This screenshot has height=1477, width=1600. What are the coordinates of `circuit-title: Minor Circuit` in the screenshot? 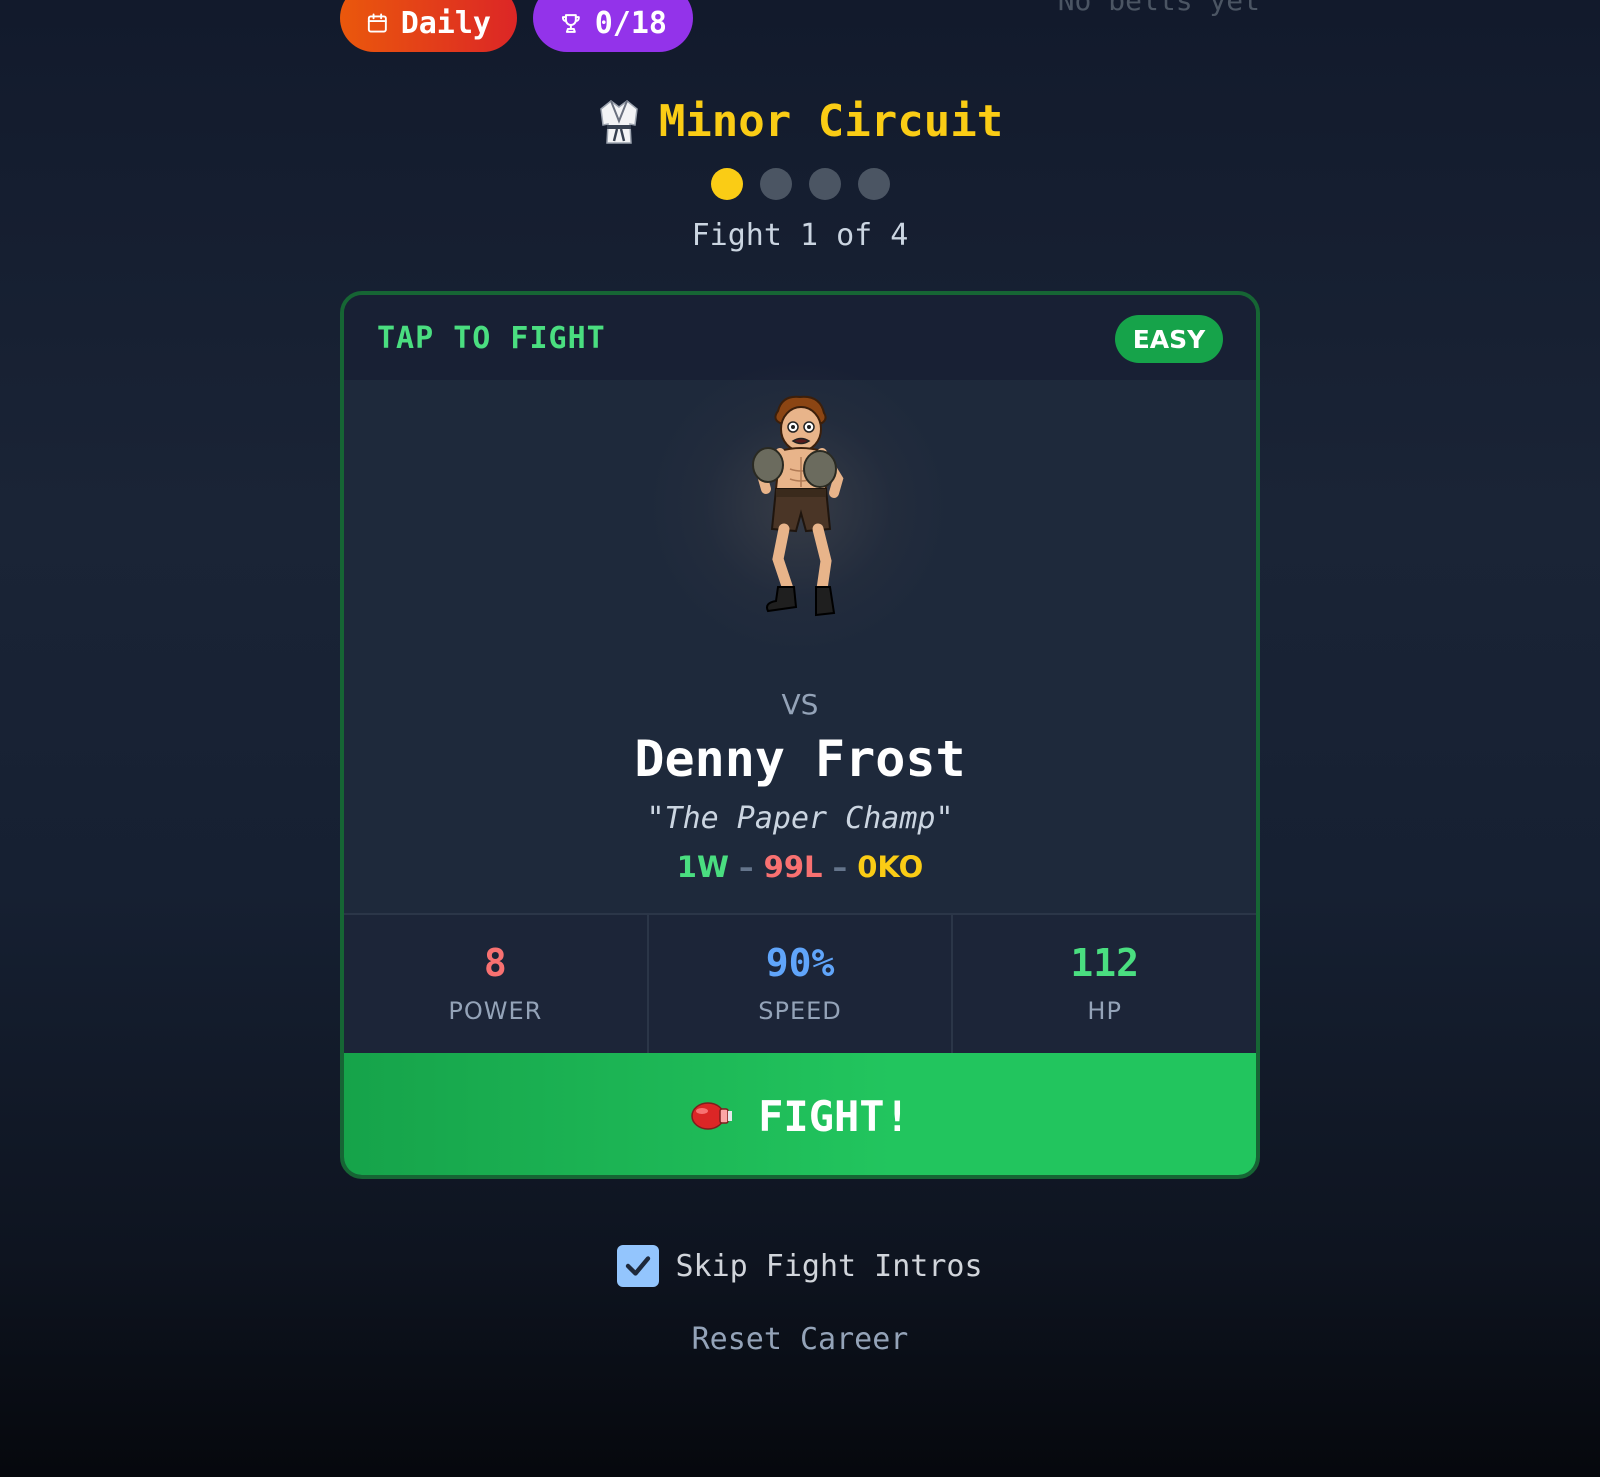 It's located at (800, 121).